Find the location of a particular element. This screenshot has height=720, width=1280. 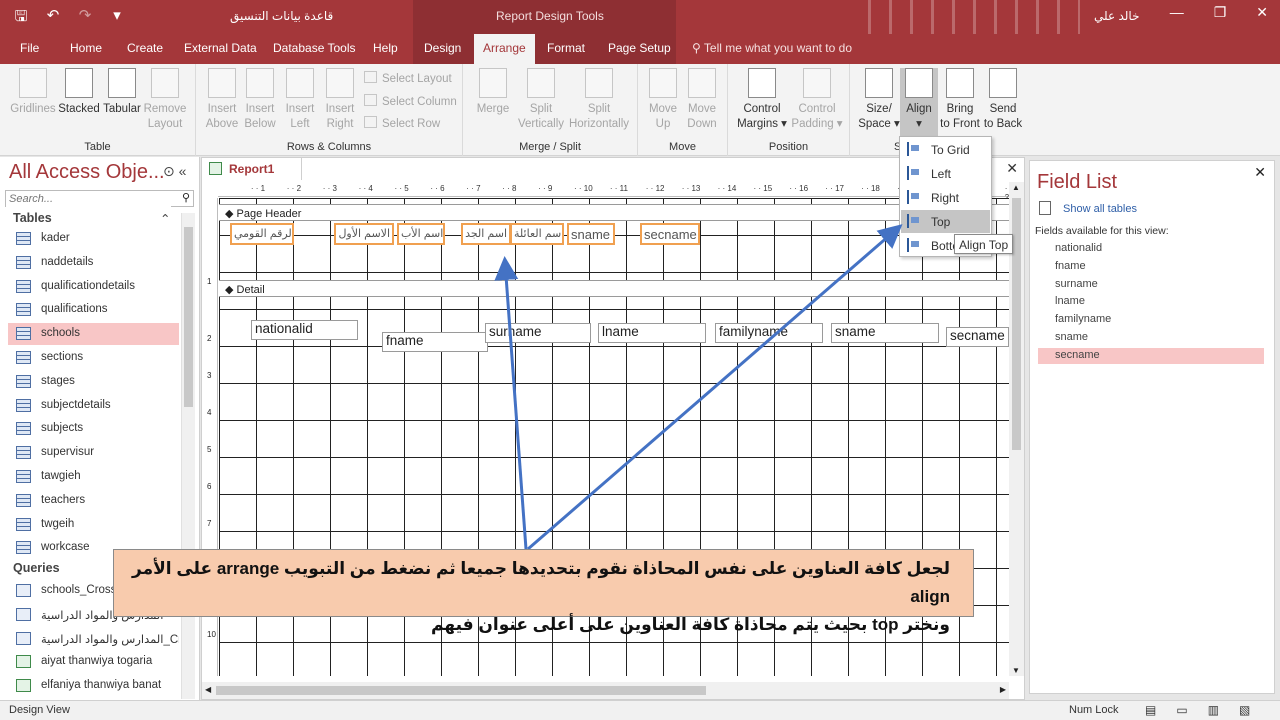

nav-item-table: schools is located at coordinates (93, 334).